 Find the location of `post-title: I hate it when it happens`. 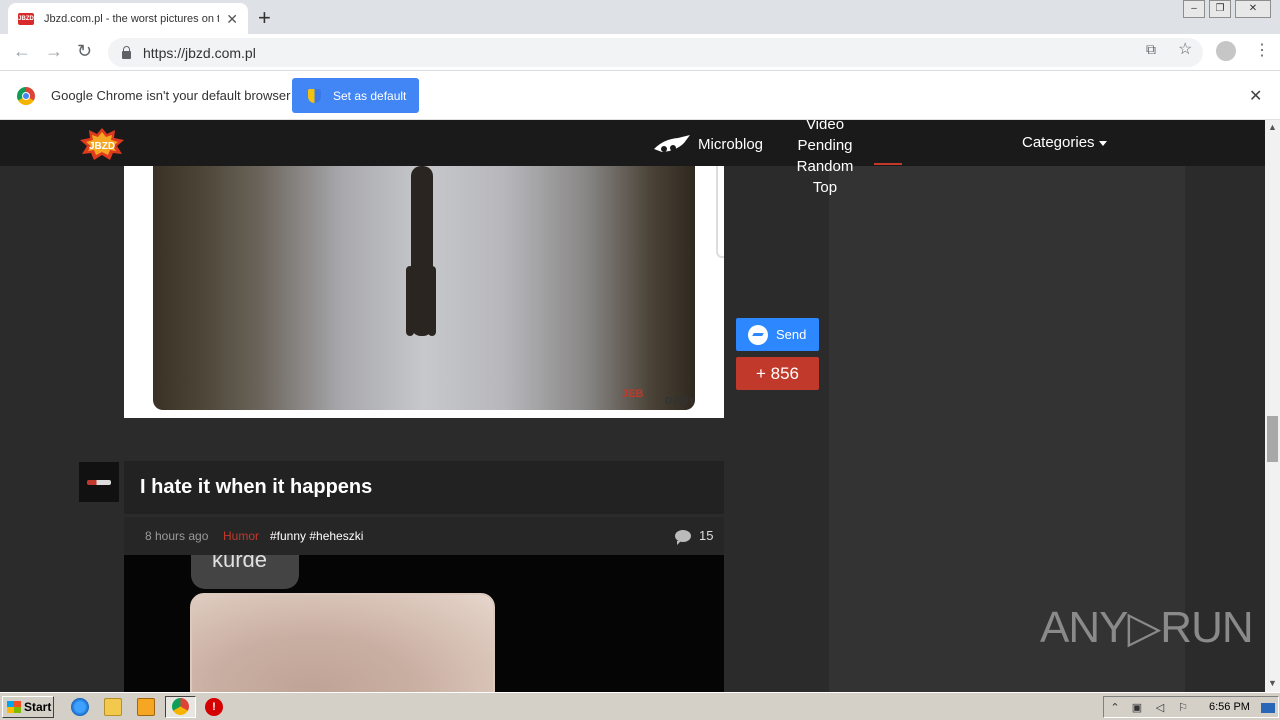

post-title: I hate it when it happens is located at coordinates (256, 487).